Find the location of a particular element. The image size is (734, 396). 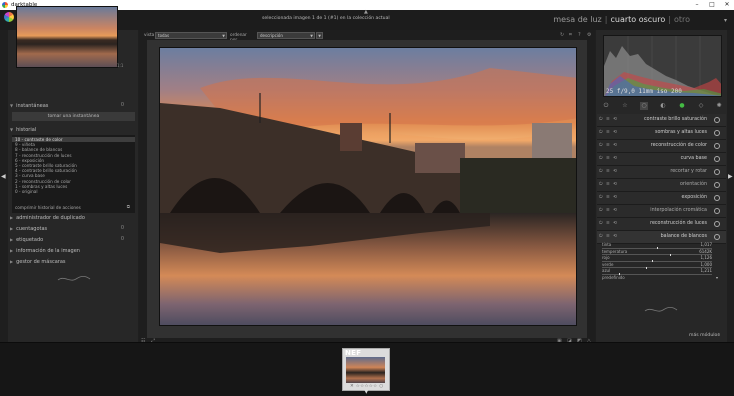

image-exif-info: 25 f/9,0 11mm iso 200 is located at coordinates (644, 91).